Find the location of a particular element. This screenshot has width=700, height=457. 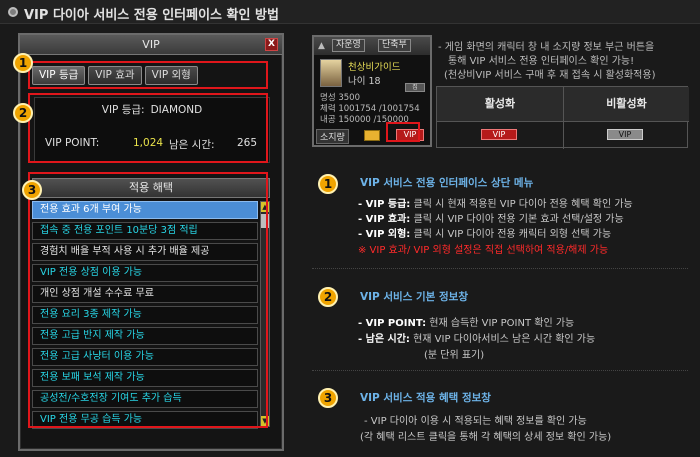

home-button: 집 is located at coordinates (415, 87).